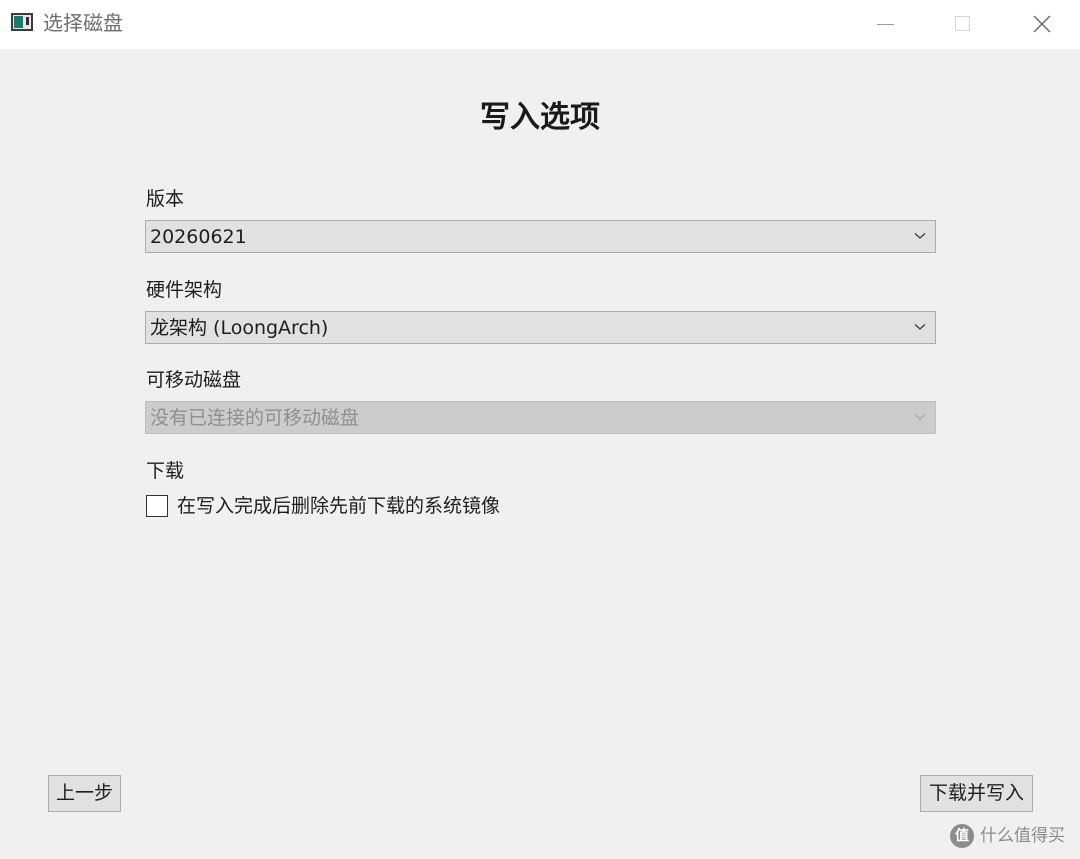 This screenshot has width=1080, height=859. Describe the element at coordinates (157, 506) in the screenshot. I see `delete-image-checkbox` at that location.